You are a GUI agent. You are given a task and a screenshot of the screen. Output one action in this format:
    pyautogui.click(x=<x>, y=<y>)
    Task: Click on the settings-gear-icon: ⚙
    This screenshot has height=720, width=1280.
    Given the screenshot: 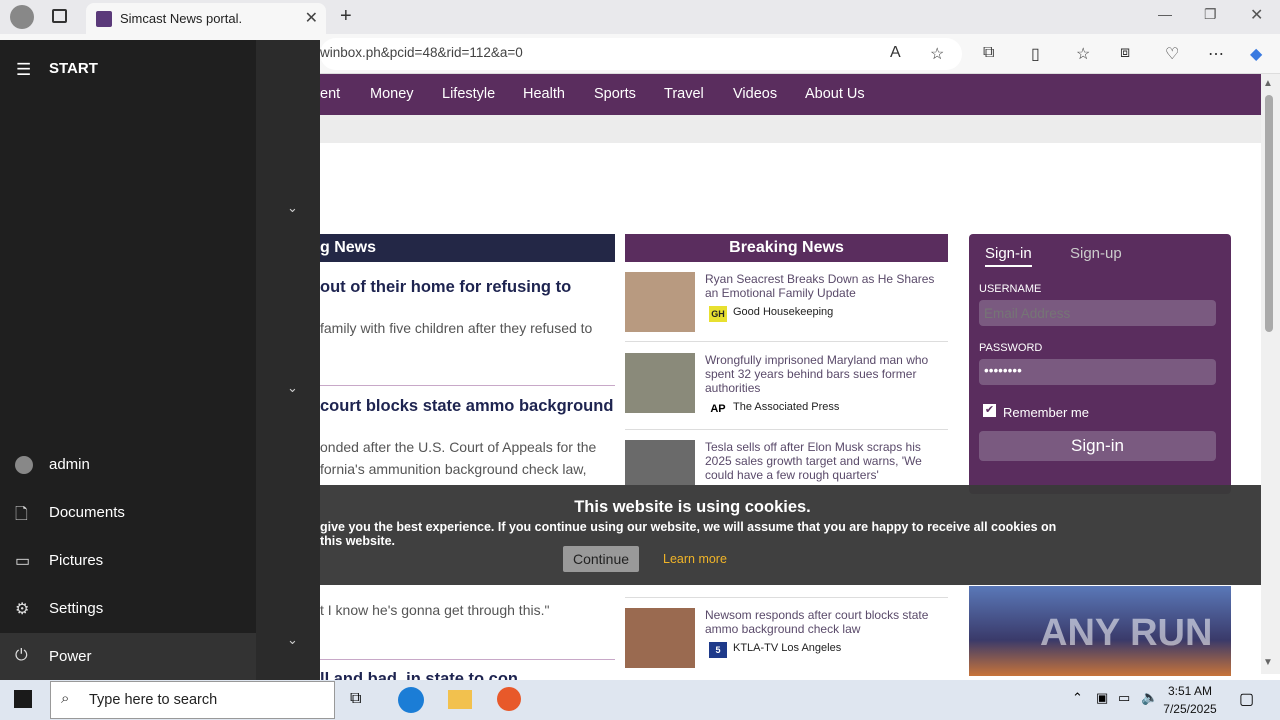 What is the action you would take?
    pyautogui.click(x=22, y=609)
    